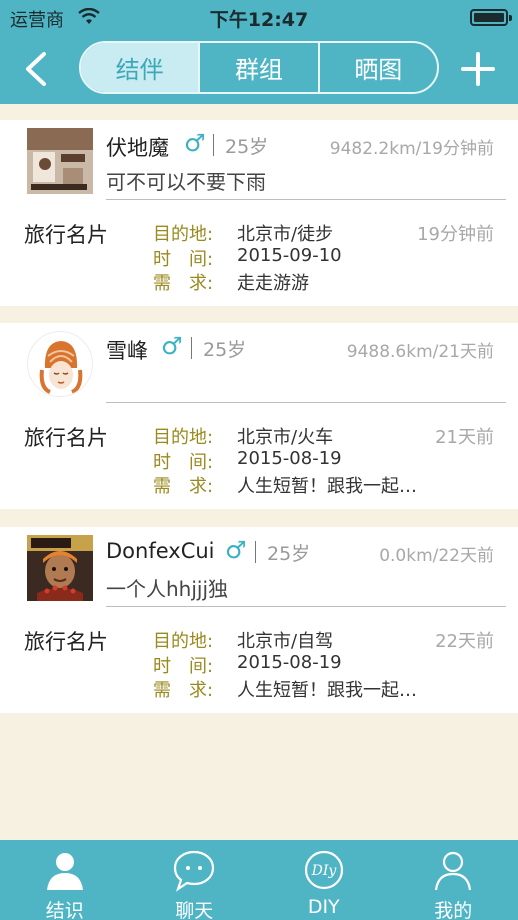 The height and width of the screenshot is (920, 518). Describe the element at coordinates (194, 871) in the screenshot. I see `chat-bubble-icon` at that location.